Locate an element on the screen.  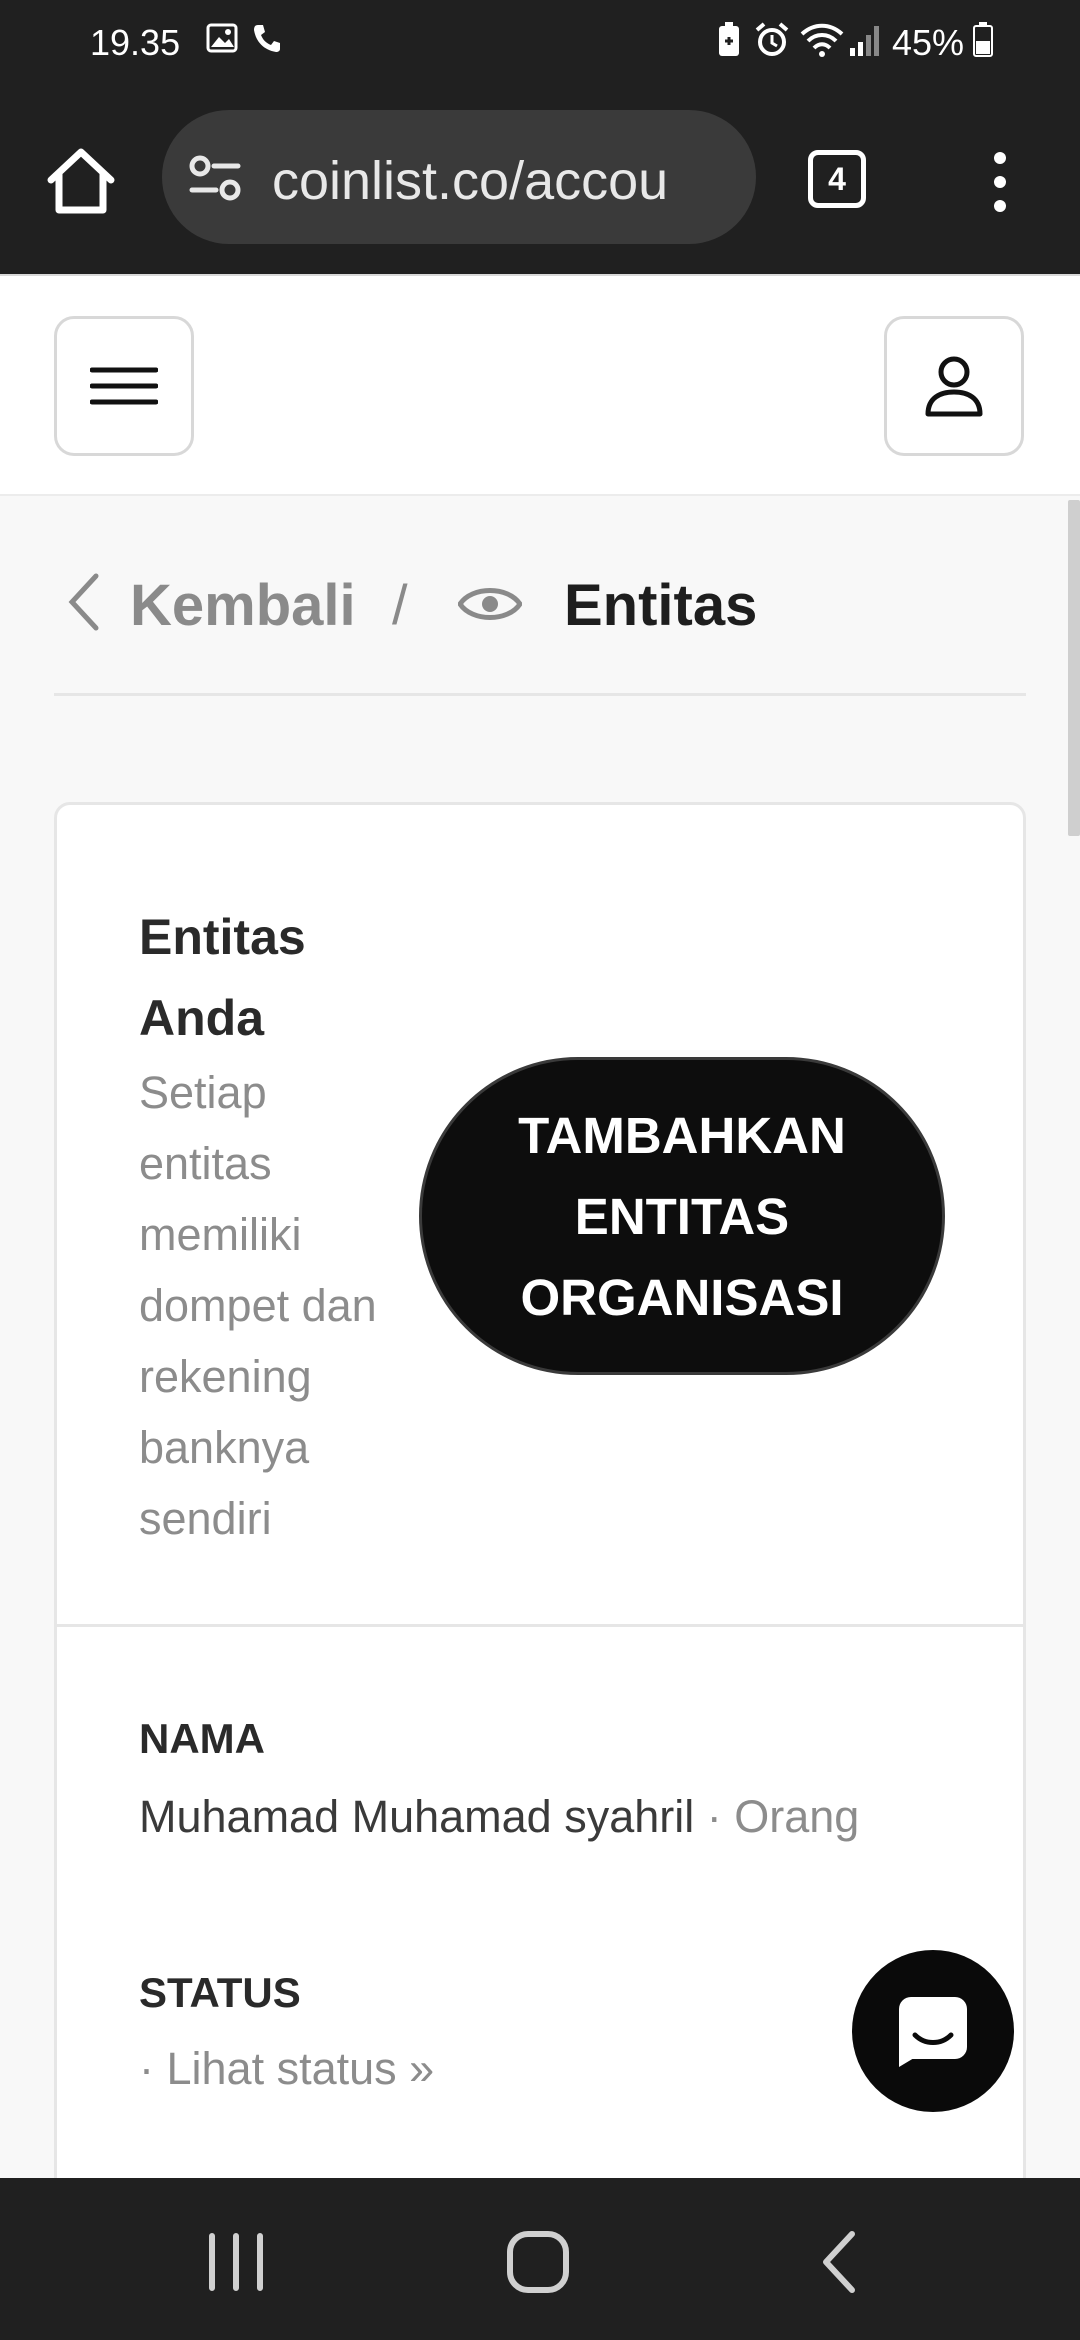
battery-percent: 45% is located at coordinates (928, 42).